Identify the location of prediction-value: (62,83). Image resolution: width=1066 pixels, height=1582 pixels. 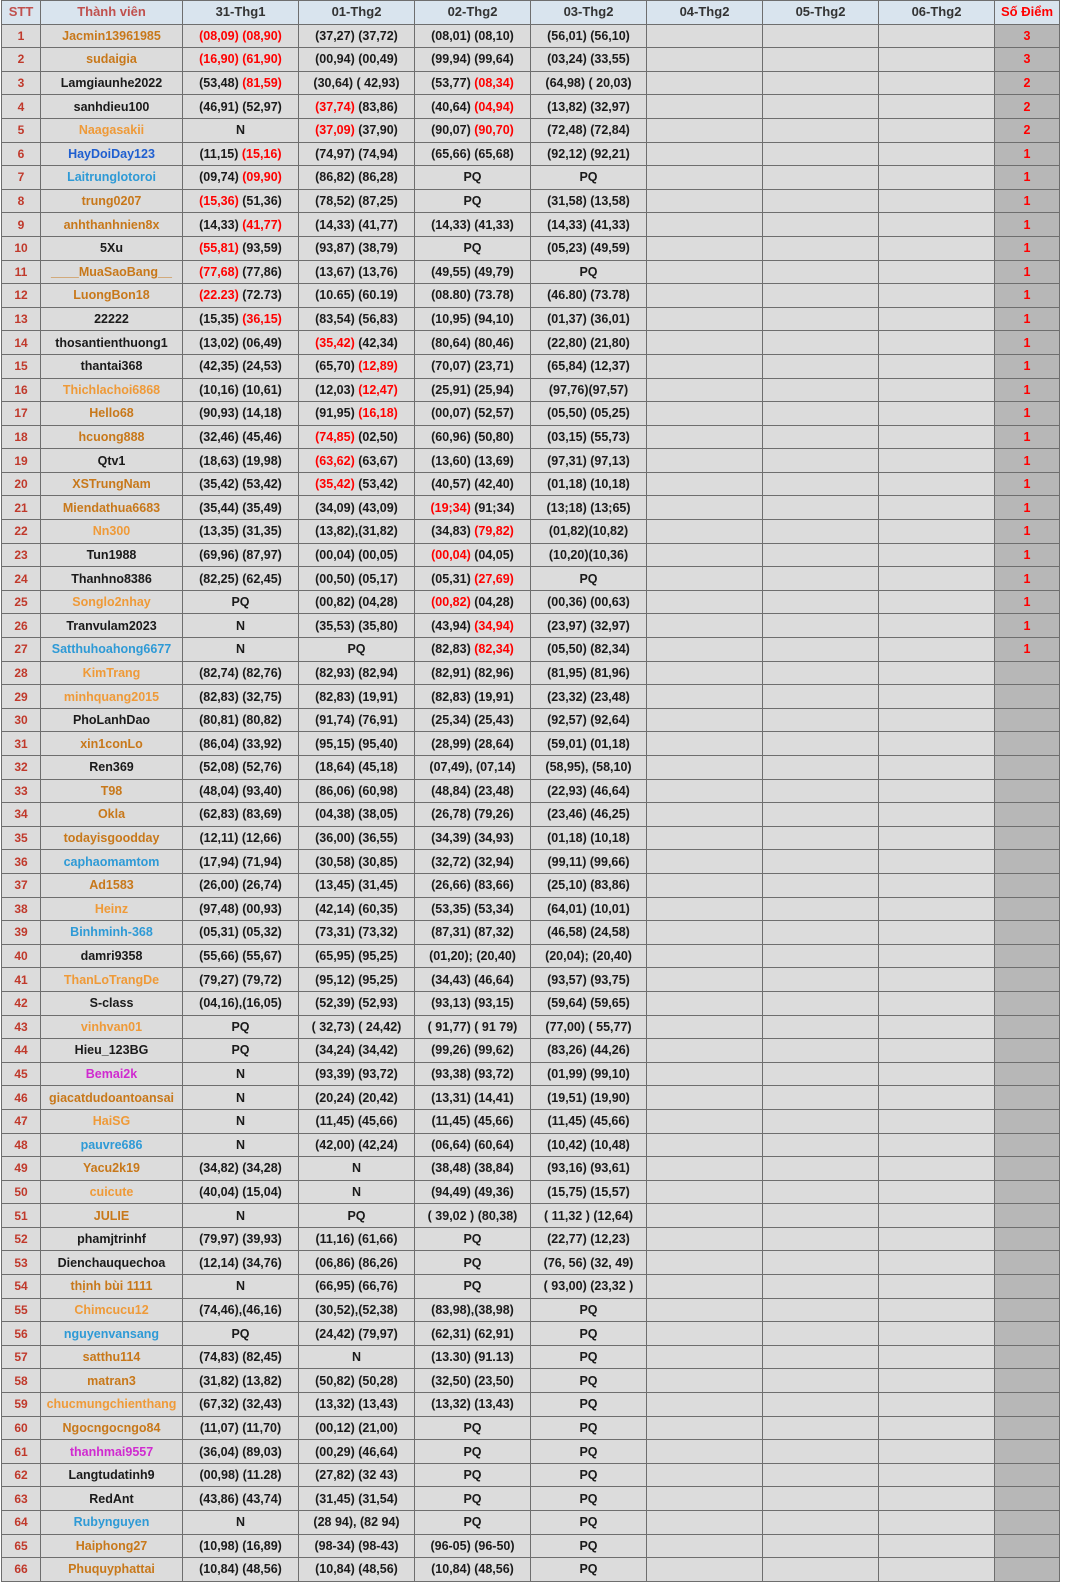
(219, 814).